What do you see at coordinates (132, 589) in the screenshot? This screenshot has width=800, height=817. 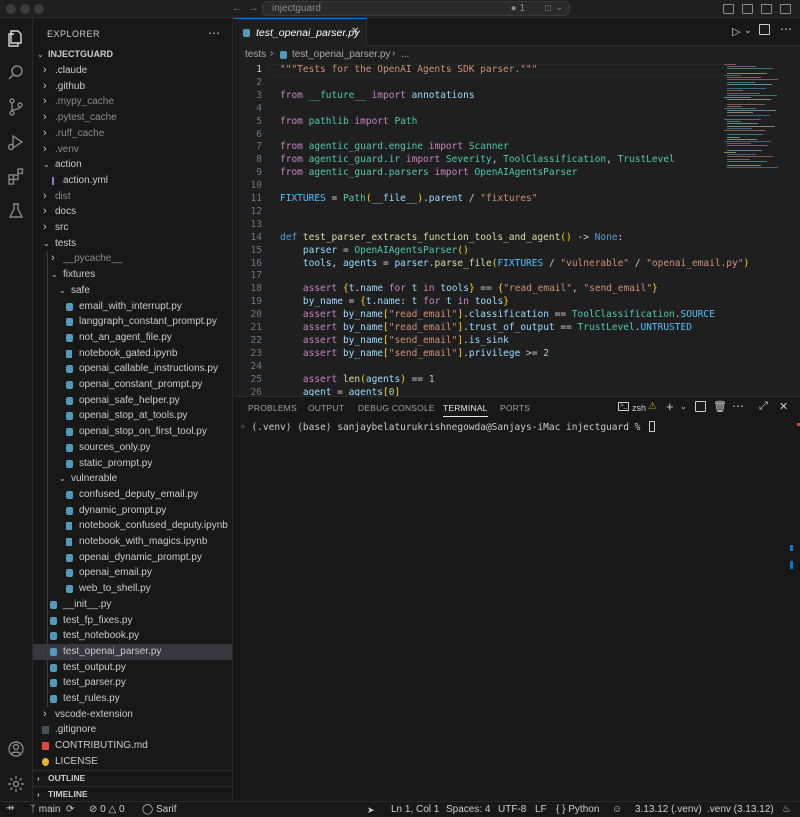 I see `file-item: web_to_shell.py` at bounding box center [132, 589].